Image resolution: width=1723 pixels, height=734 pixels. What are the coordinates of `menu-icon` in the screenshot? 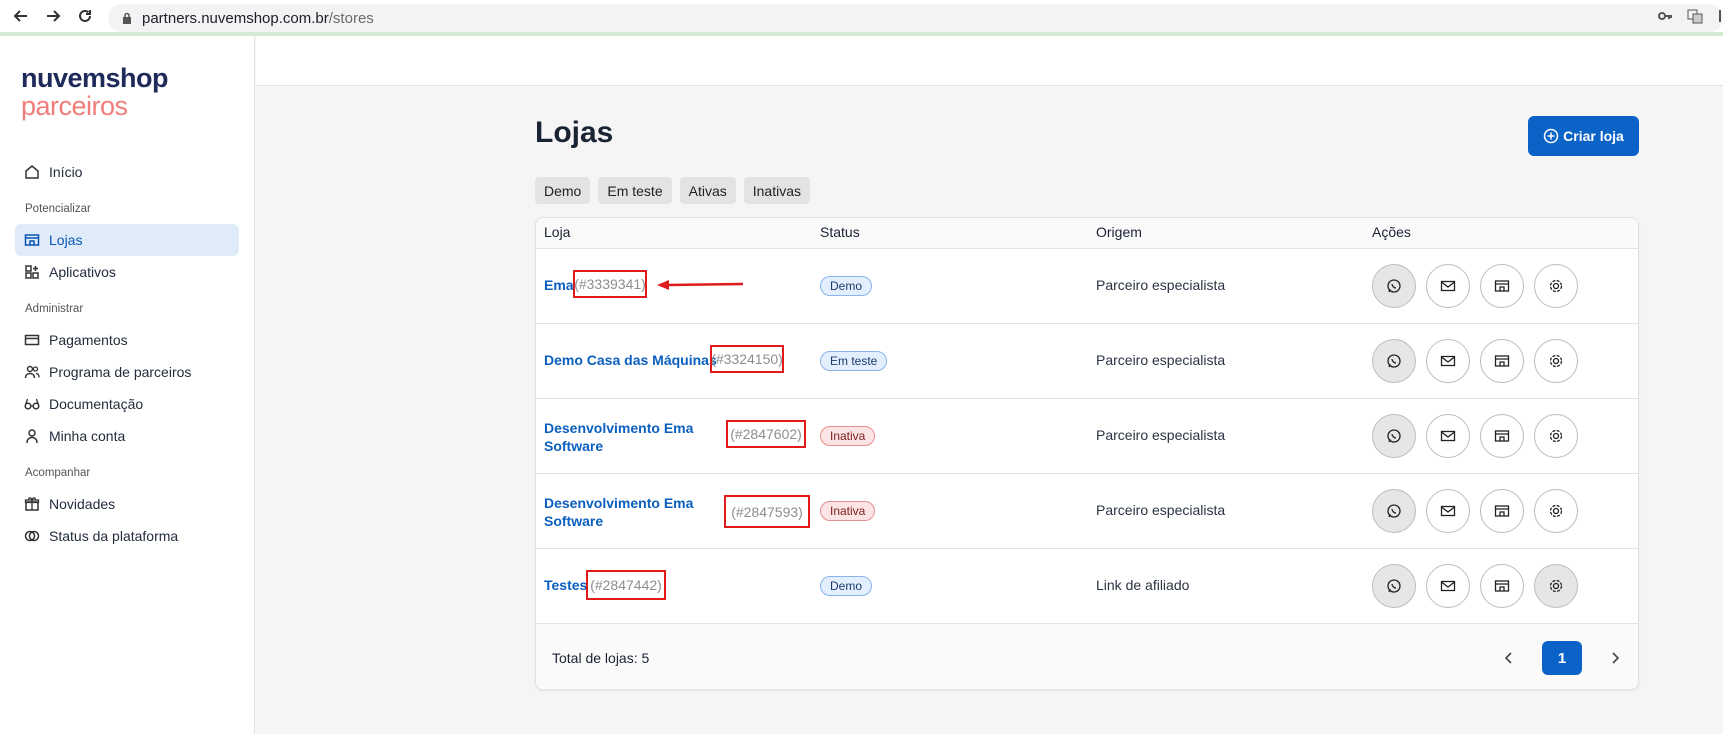 It's located at (1720, 16).